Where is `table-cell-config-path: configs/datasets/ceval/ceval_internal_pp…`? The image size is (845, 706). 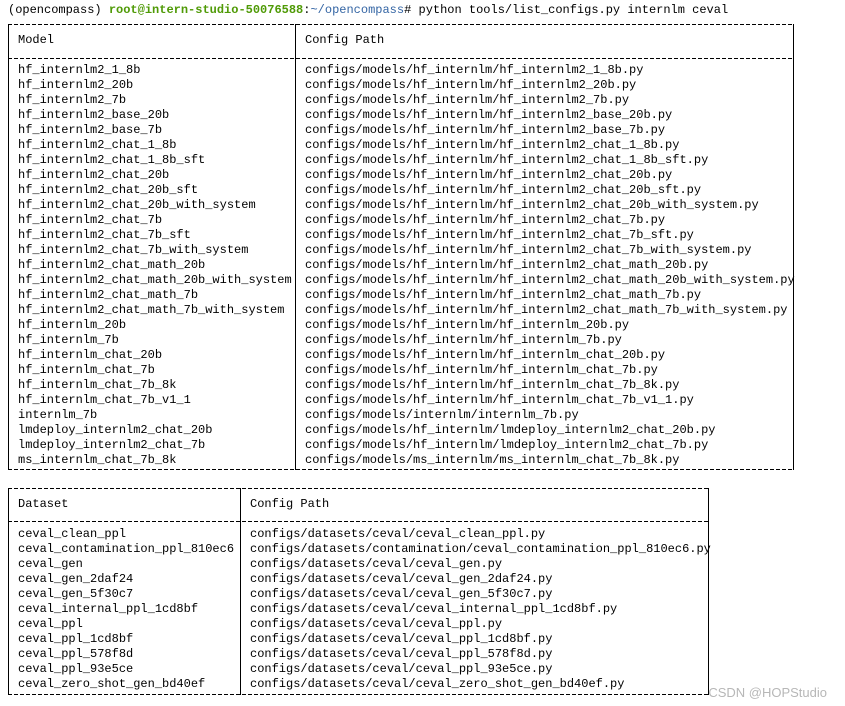 table-cell-config-path: configs/datasets/ceval/ceval_internal_pp… is located at coordinates (434, 609).